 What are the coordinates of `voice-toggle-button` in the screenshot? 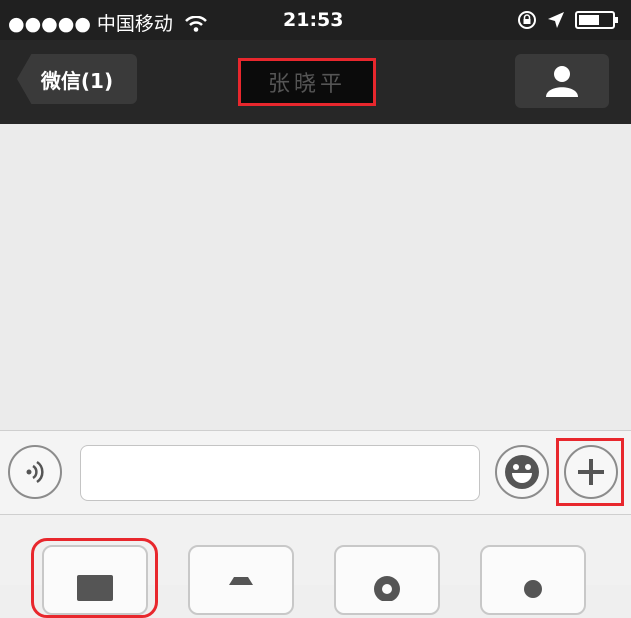 It's located at (35, 472).